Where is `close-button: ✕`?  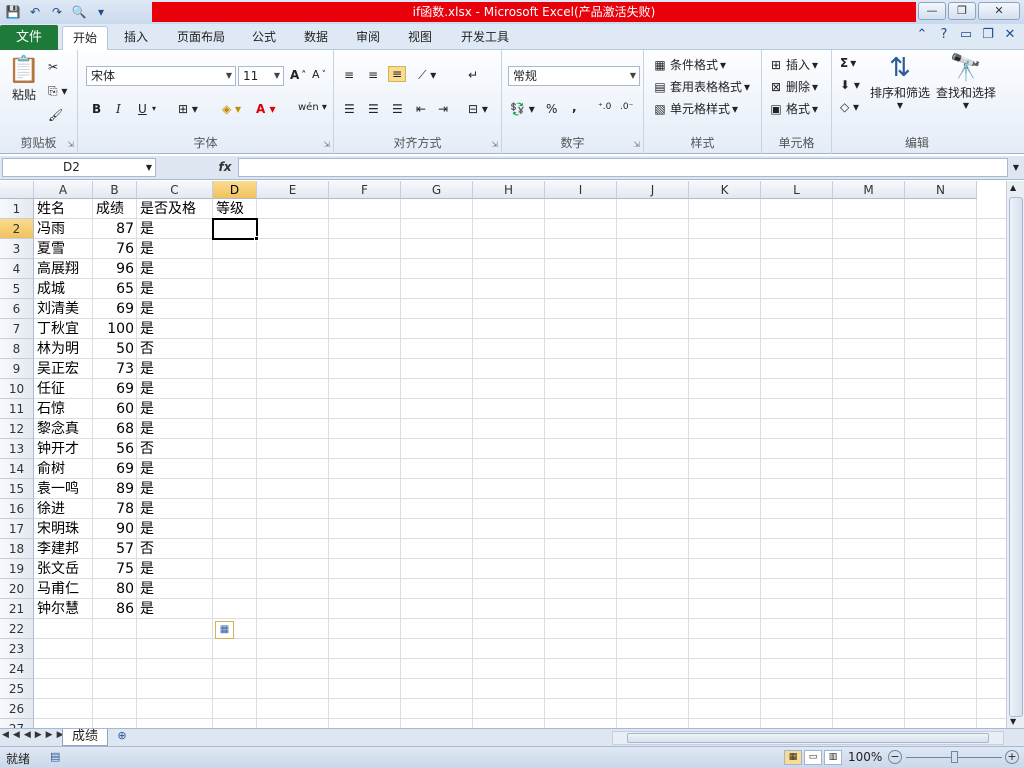
close-button: ✕ is located at coordinates (999, 11).